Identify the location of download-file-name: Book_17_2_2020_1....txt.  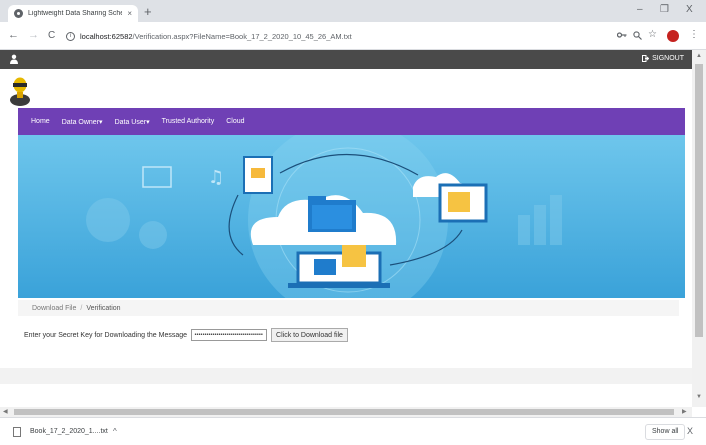
(69, 431).